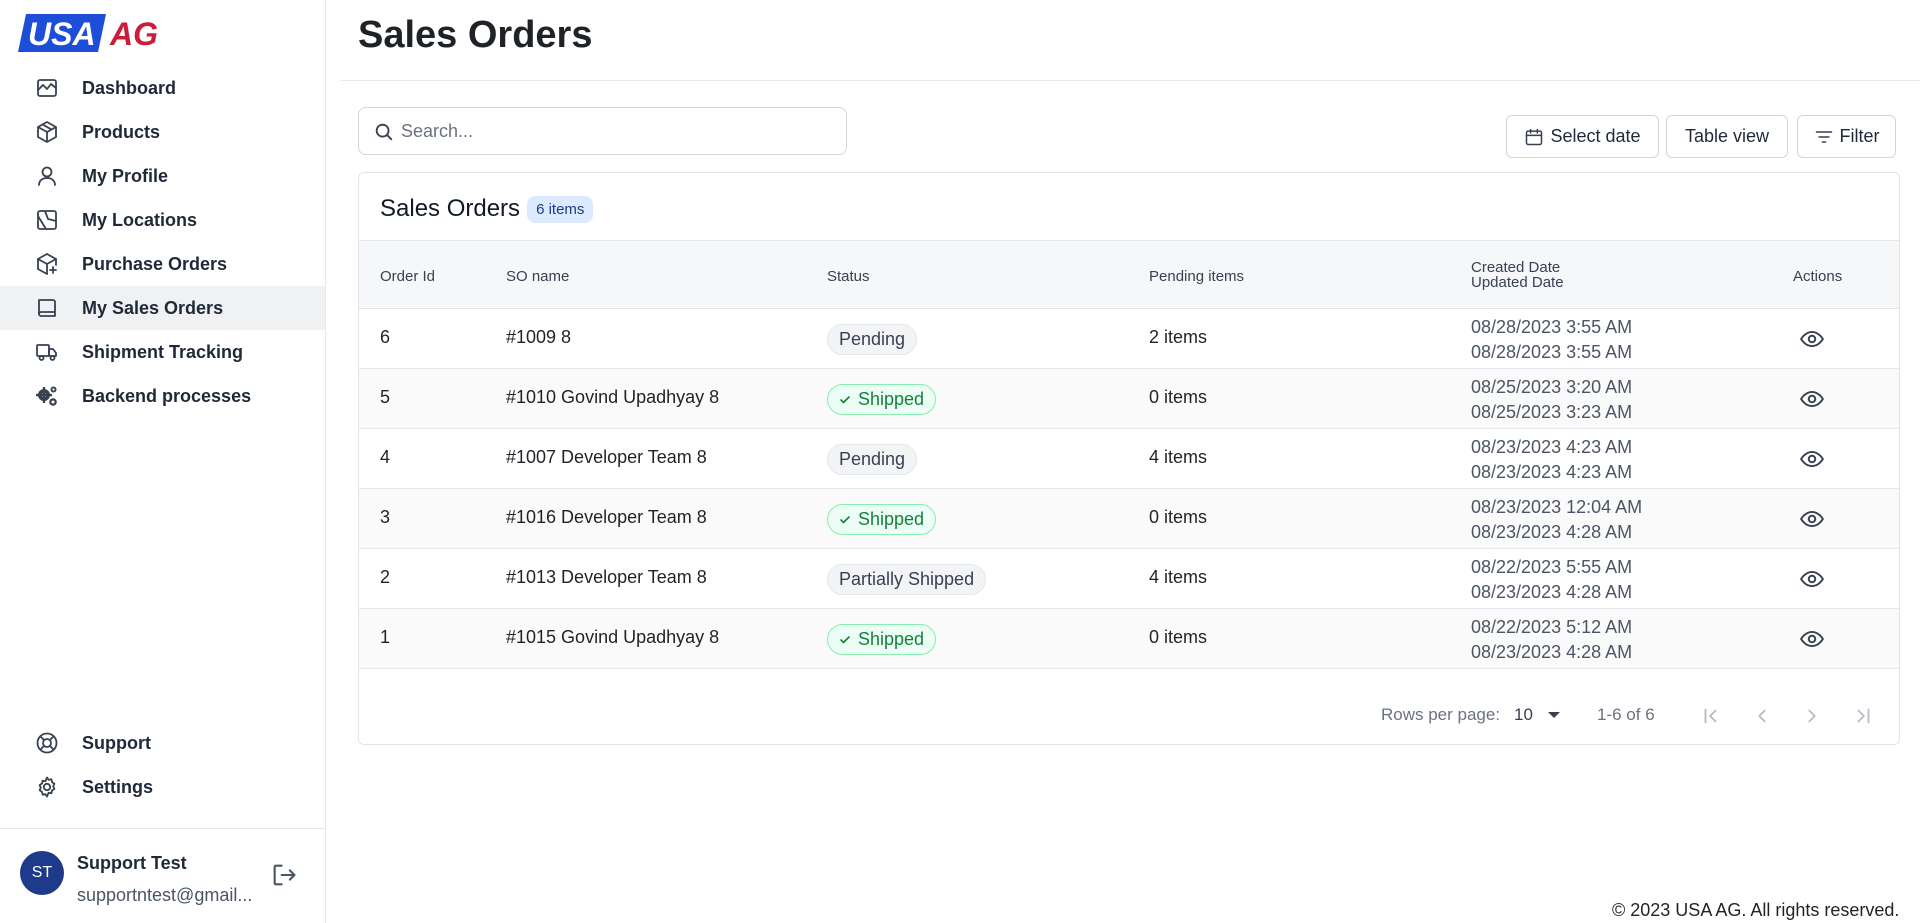  I want to click on so-name: #1016 Developer Team 8, so click(606, 517).